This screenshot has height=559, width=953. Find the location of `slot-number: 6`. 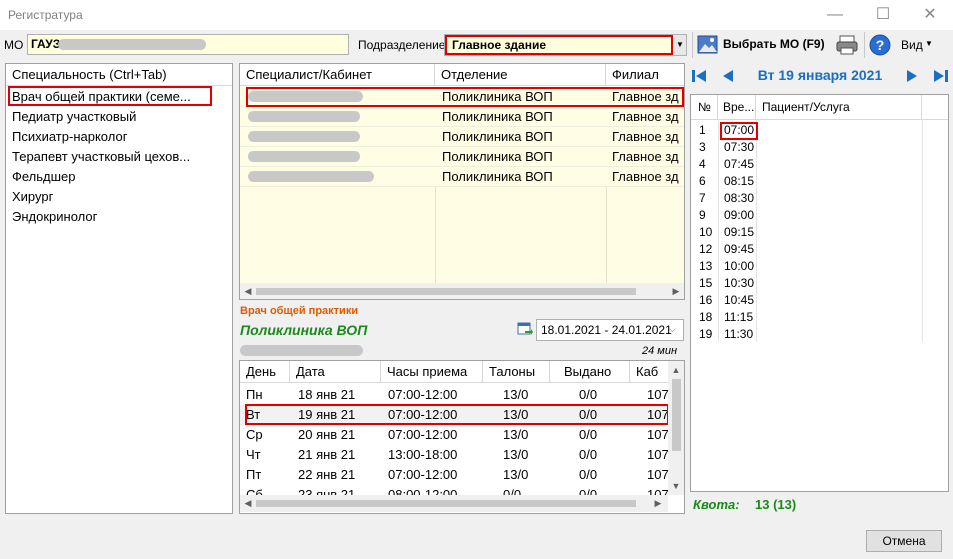

slot-number: 6 is located at coordinates (702, 181).